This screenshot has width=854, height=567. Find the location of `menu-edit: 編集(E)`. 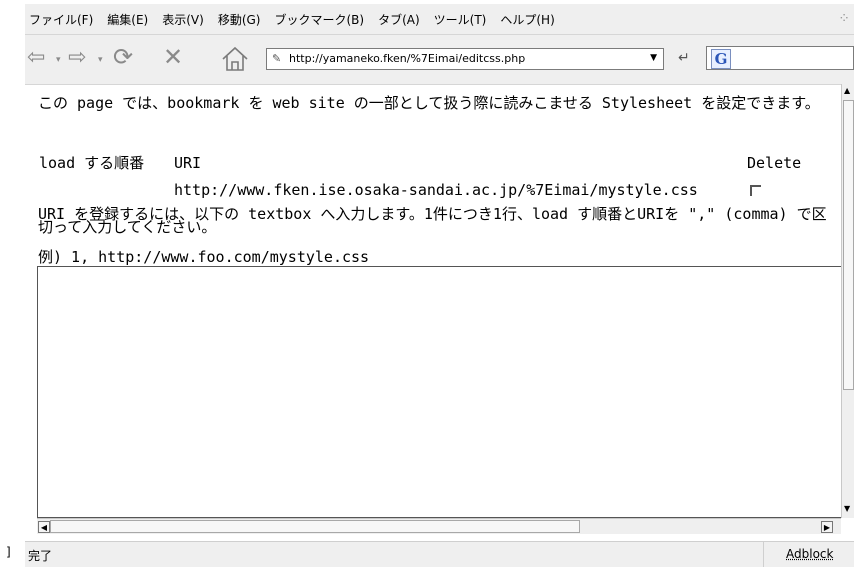

menu-edit: 編集(E) is located at coordinates (127, 19).